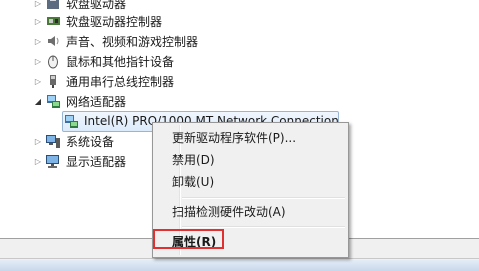  I want to click on tree-item-label: 软盘驱动器控制器, so click(114, 21).